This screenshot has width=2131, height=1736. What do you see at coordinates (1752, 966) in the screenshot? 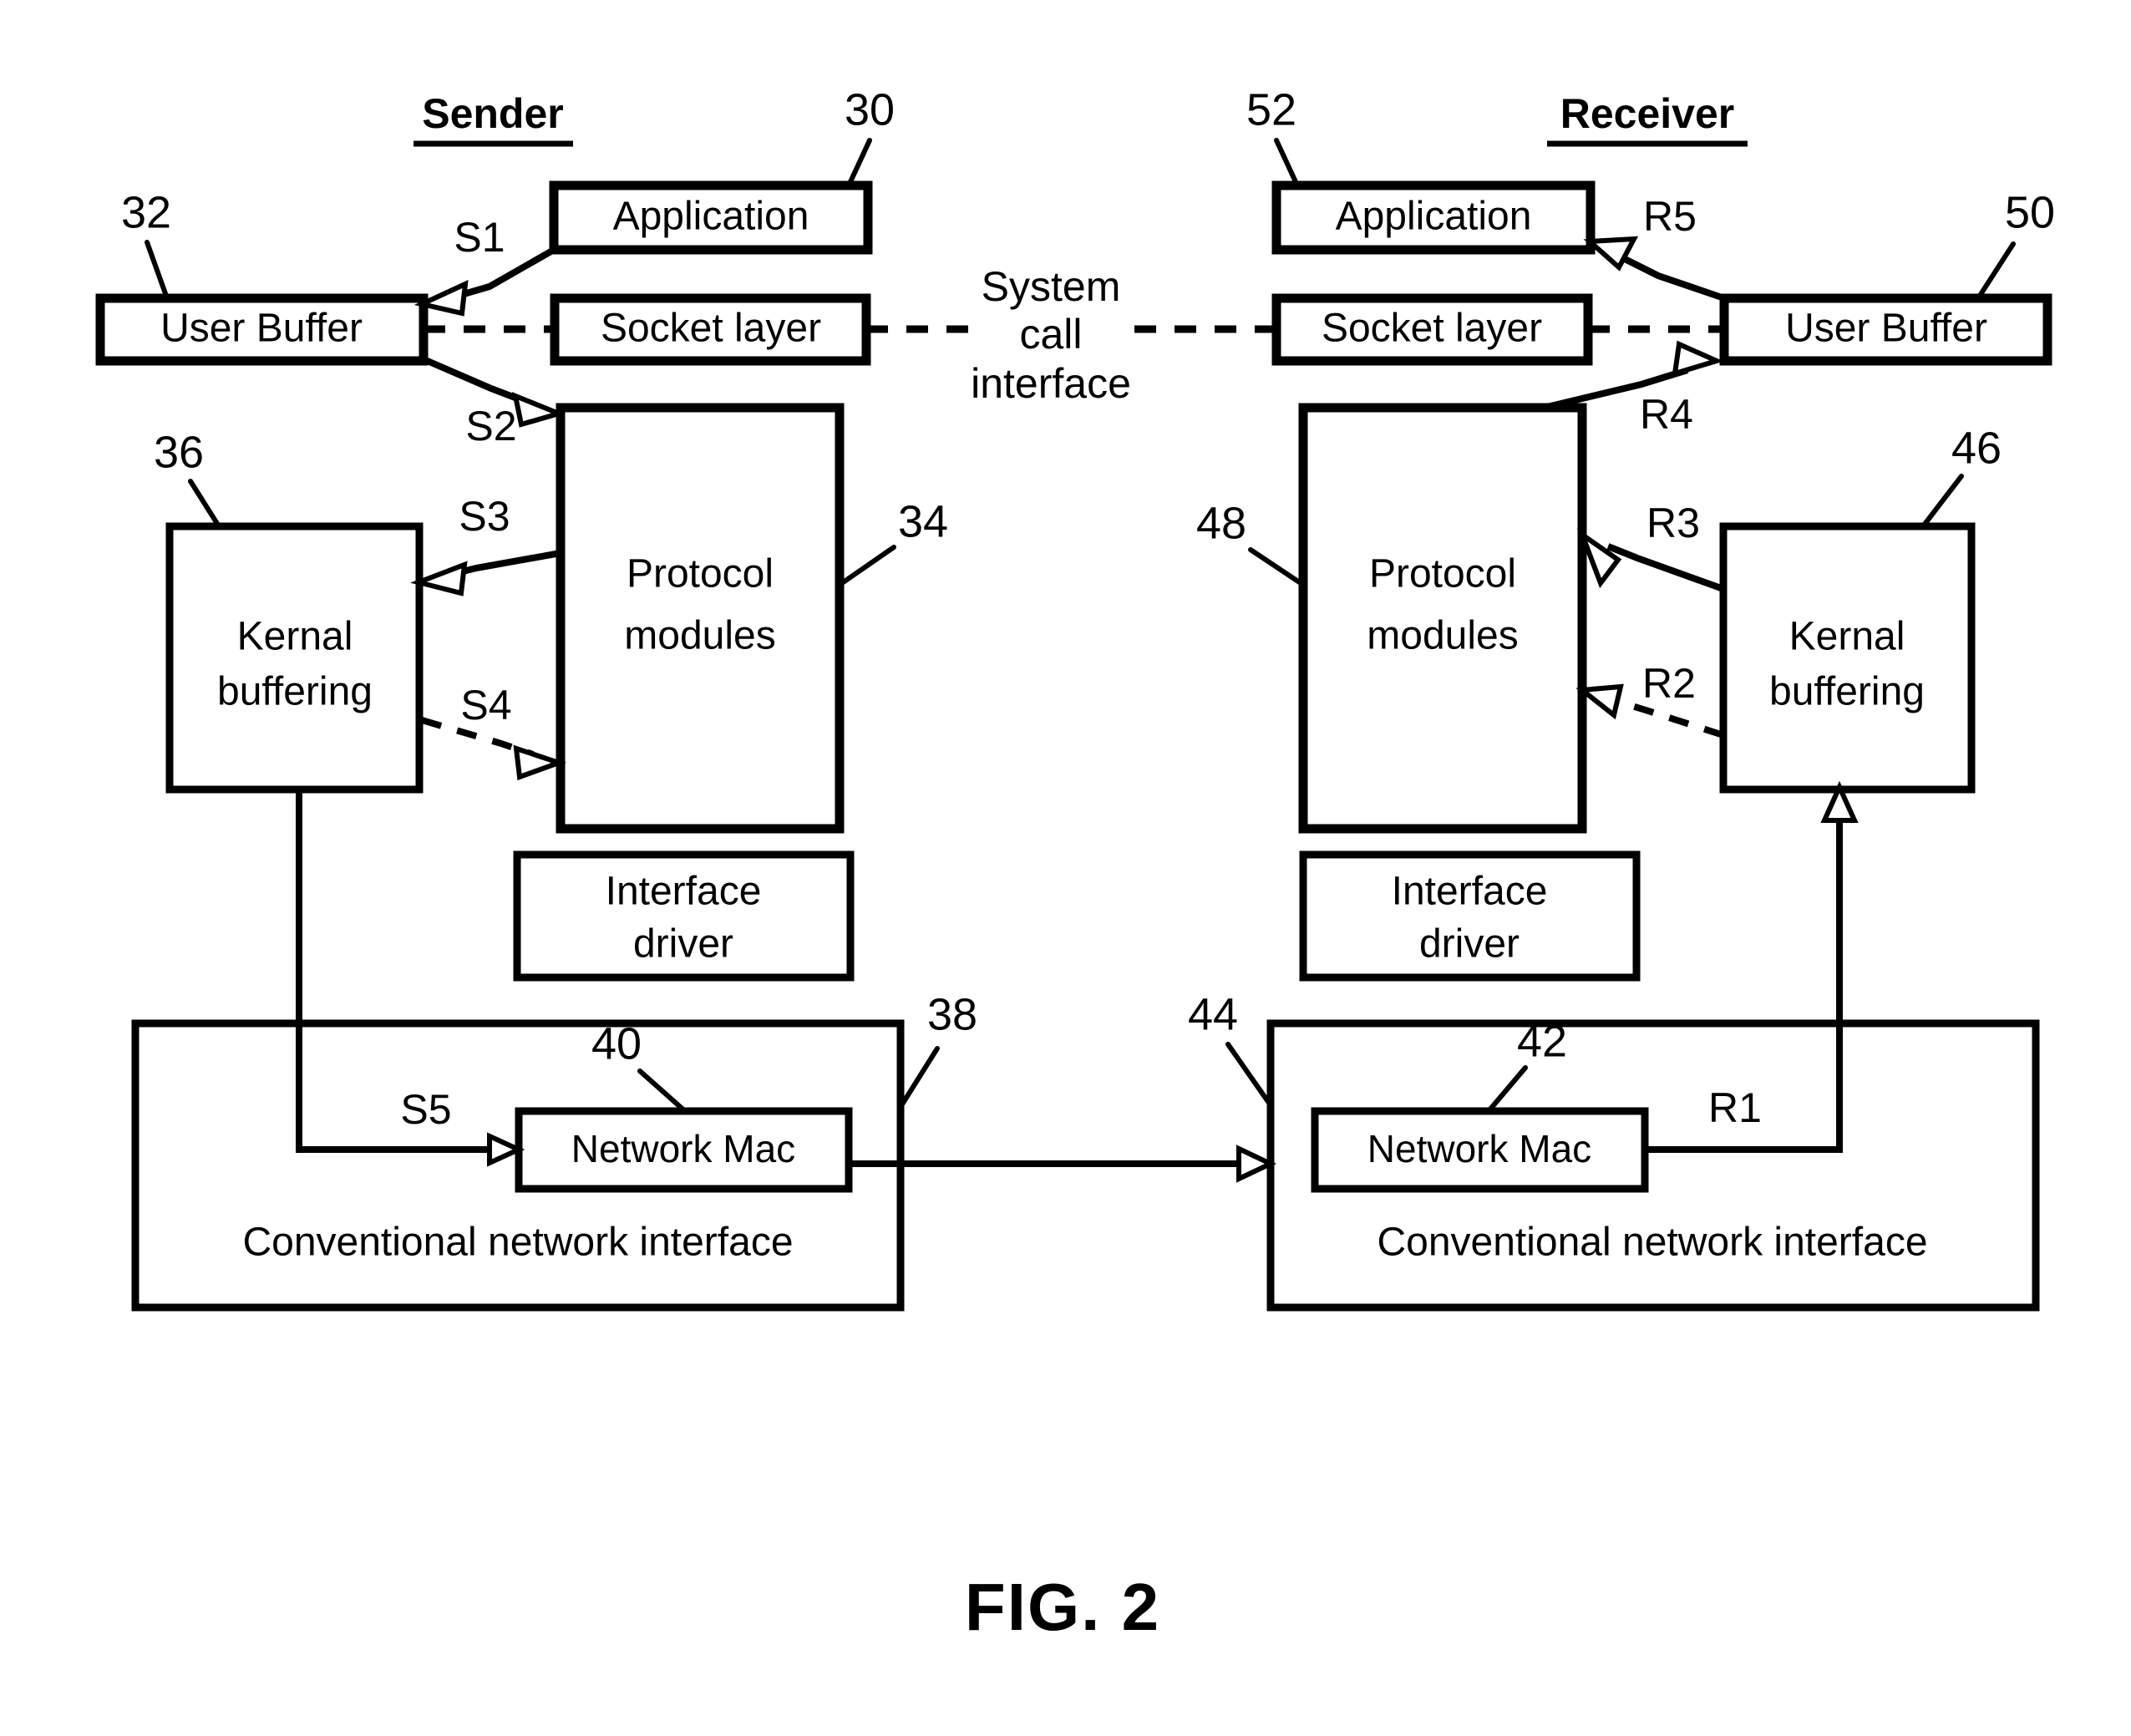
I see `arrow-R1: R1` at bounding box center [1752, 966].